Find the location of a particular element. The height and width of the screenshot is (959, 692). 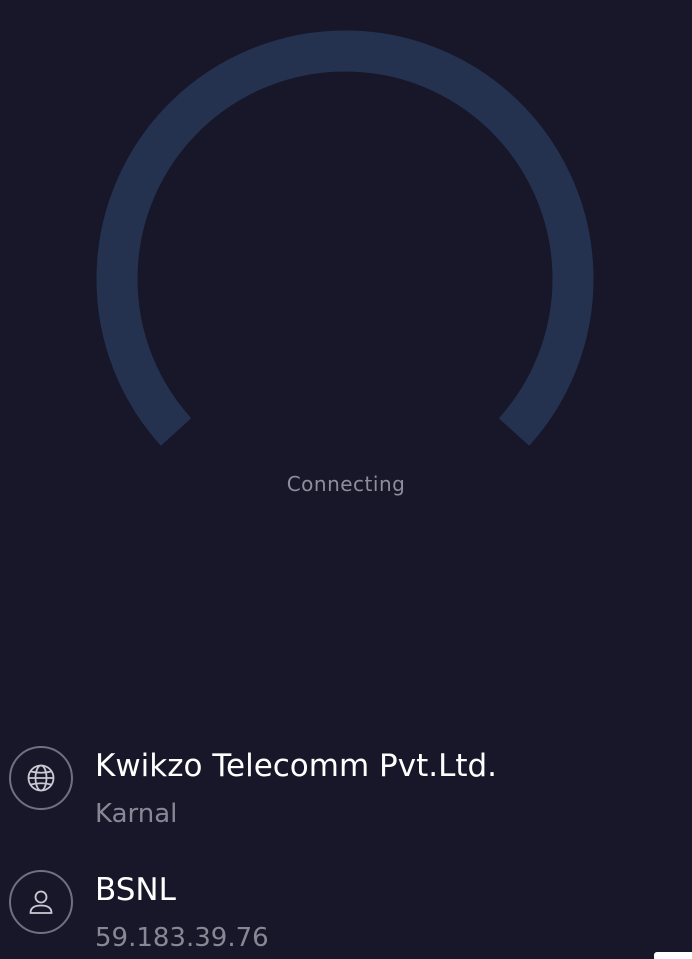

connection-status: Connecting is located at coordinates (346, 484).